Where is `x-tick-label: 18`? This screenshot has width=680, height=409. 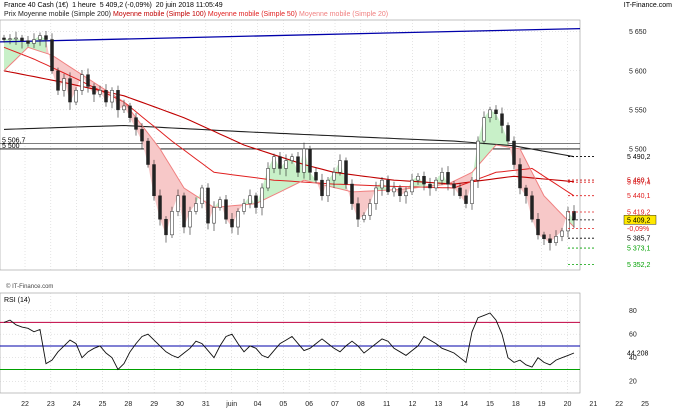
x-tick-label: 18 is located at coordinates (516, 404).